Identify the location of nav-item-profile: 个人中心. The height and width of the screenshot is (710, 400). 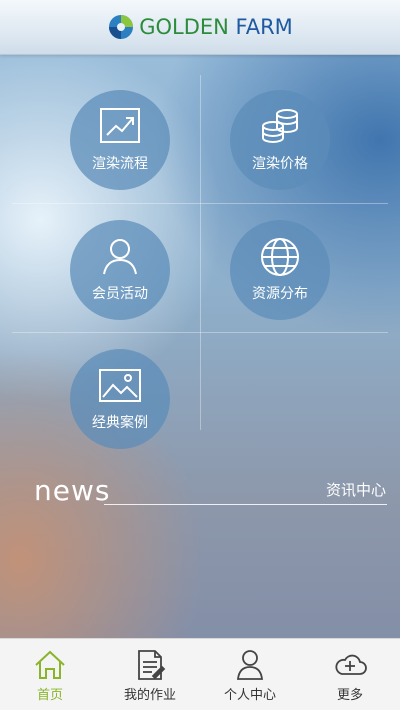
(250, 674).